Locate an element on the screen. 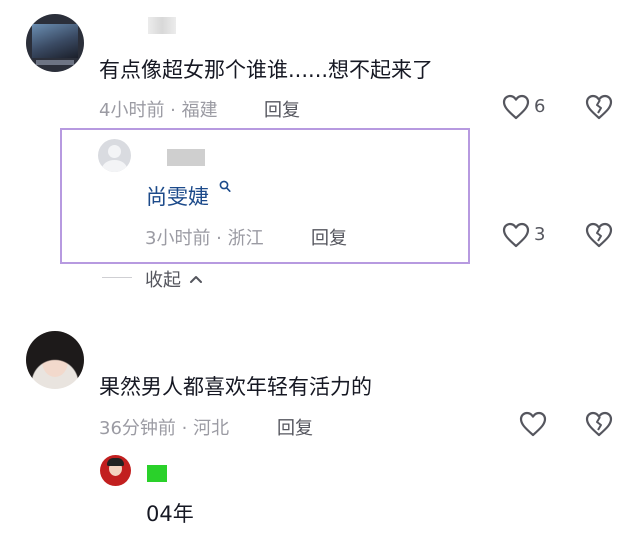  collapse-divider is located at coordinates (117, 277).